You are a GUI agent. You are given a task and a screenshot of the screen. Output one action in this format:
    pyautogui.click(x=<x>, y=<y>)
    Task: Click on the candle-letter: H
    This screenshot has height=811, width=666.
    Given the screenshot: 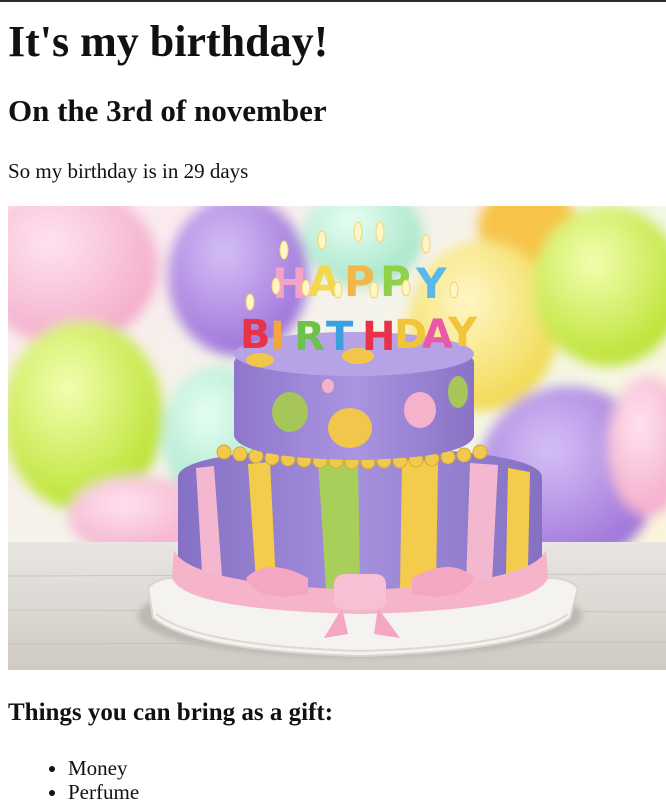 What is the action you would take?
    pyautogui.click(x=378, y=337)
    